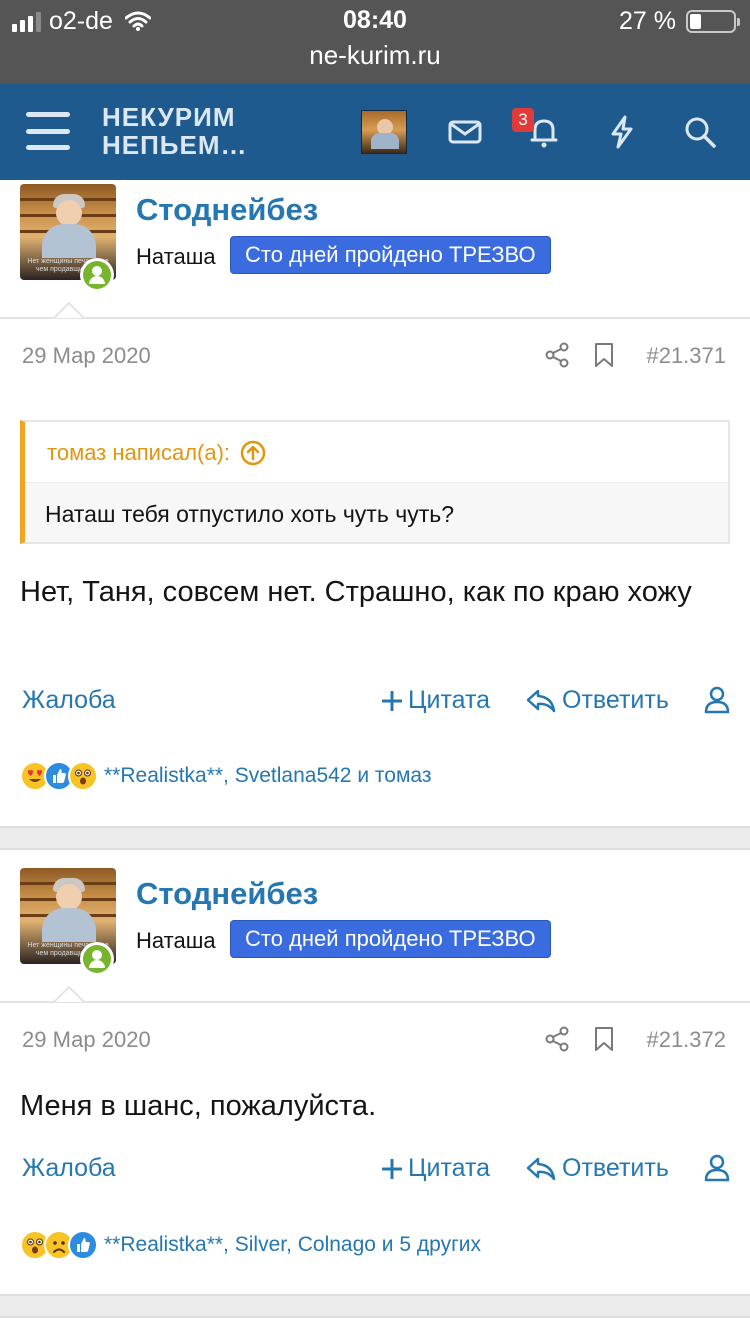  Describe the element at coordinates (686, 356) in the screenshot. I see `post-number: #21.371` at that location.